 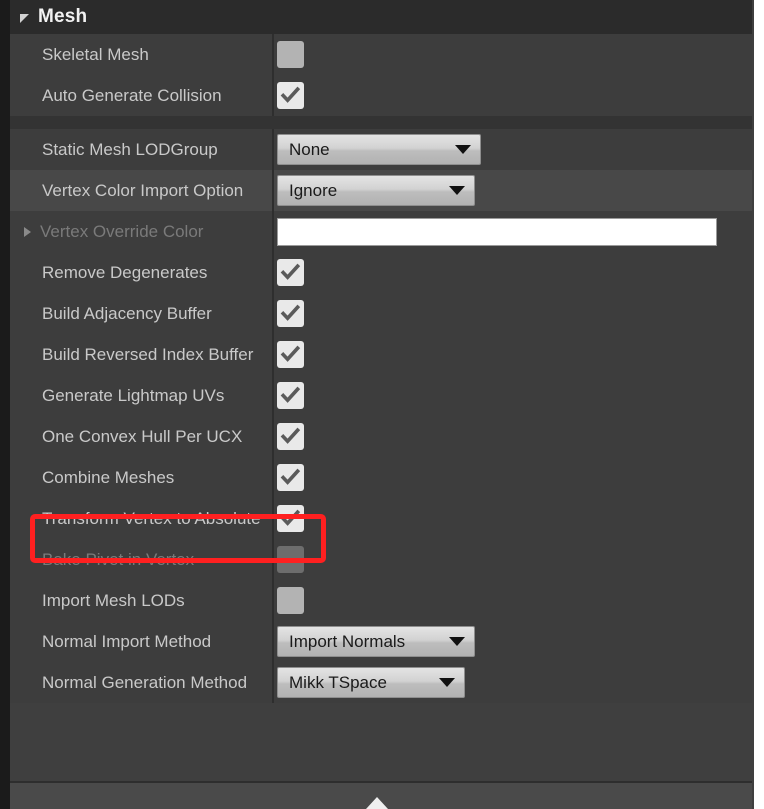 What do you see at coordinates (108, 477) in the screenshot?
I see `property-label: Combine Meshes` at bounding box center [108, 477].